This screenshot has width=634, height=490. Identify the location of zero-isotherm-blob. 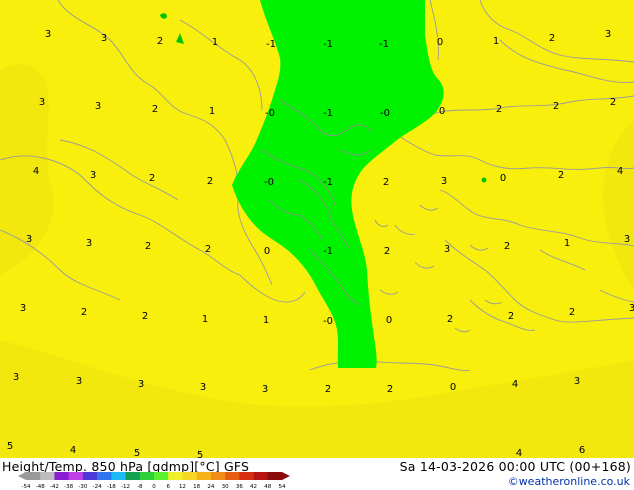
(484, 180).